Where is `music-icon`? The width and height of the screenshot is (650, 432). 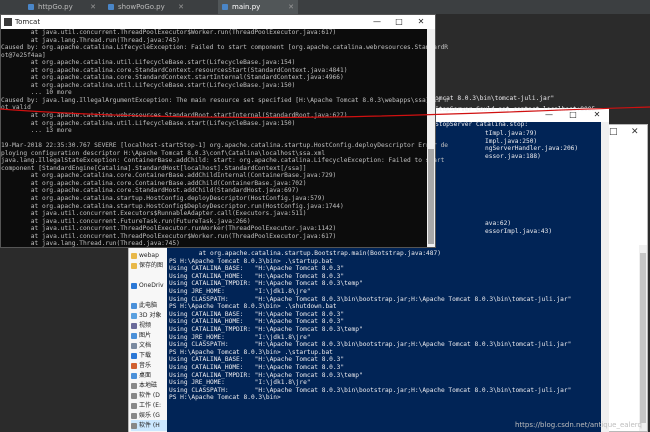 music-icon is located at coordinates (134, 365).